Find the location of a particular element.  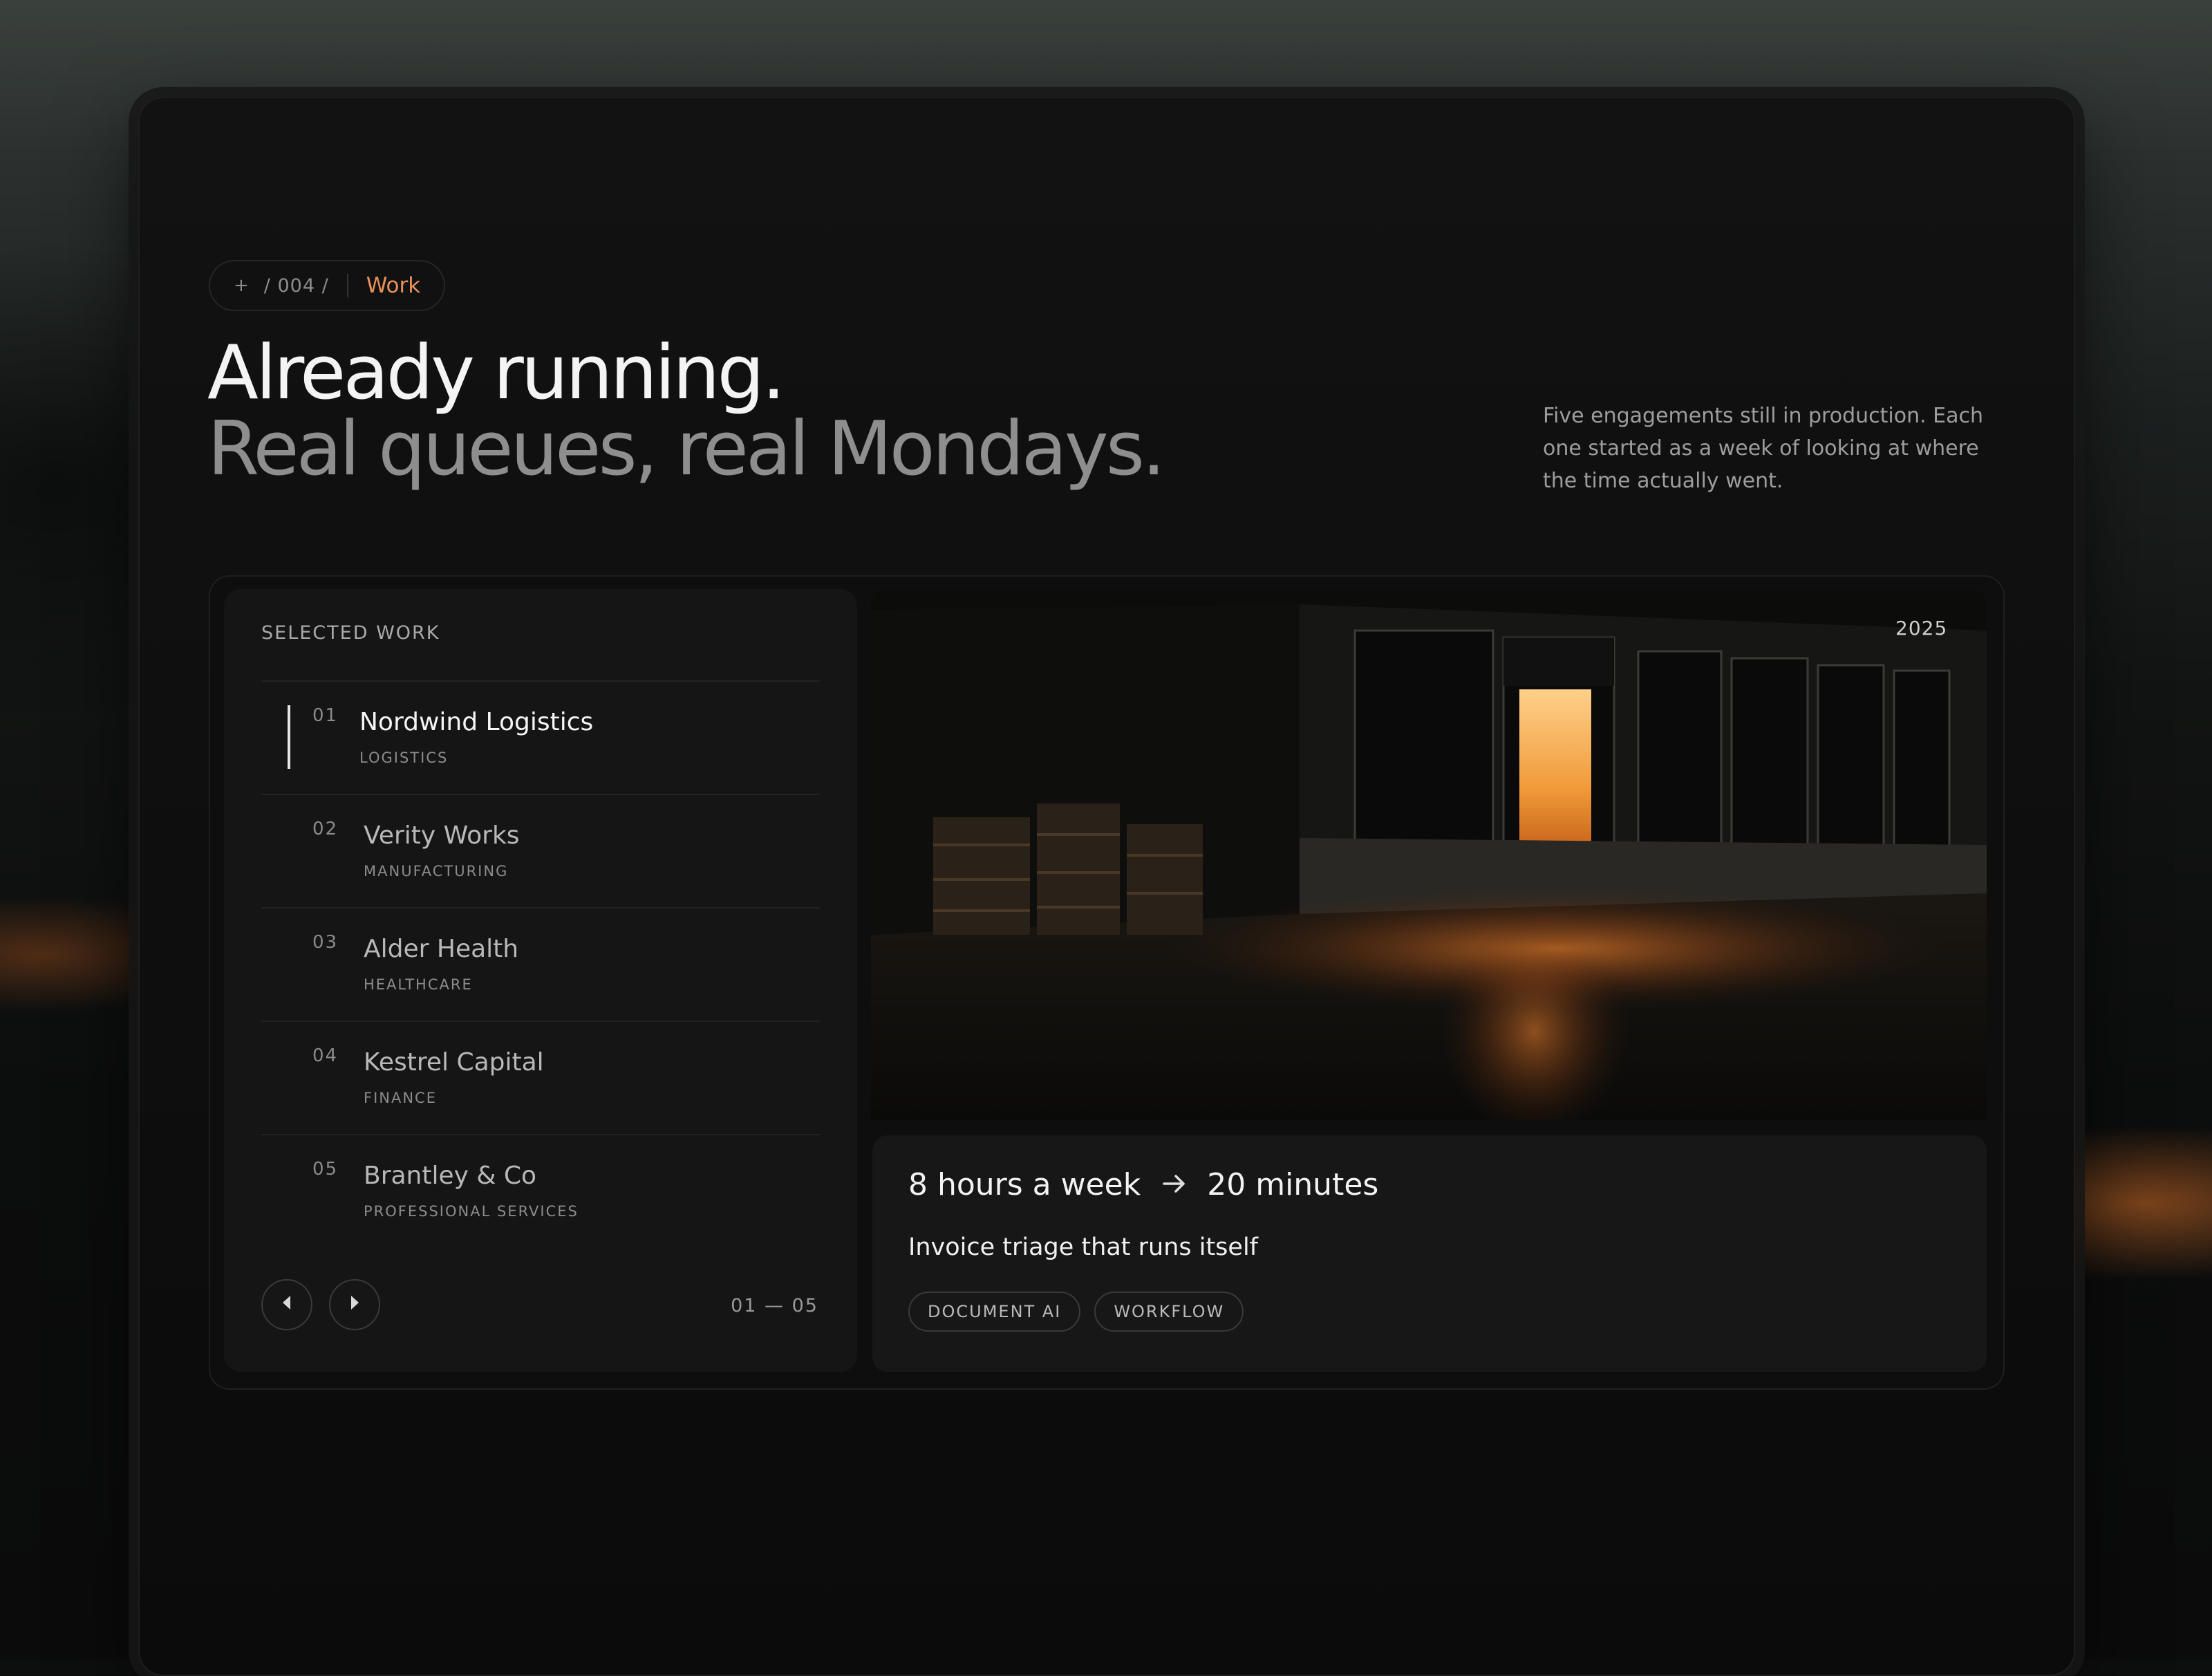

item-number: 02 is located at coordinates (325, 829).